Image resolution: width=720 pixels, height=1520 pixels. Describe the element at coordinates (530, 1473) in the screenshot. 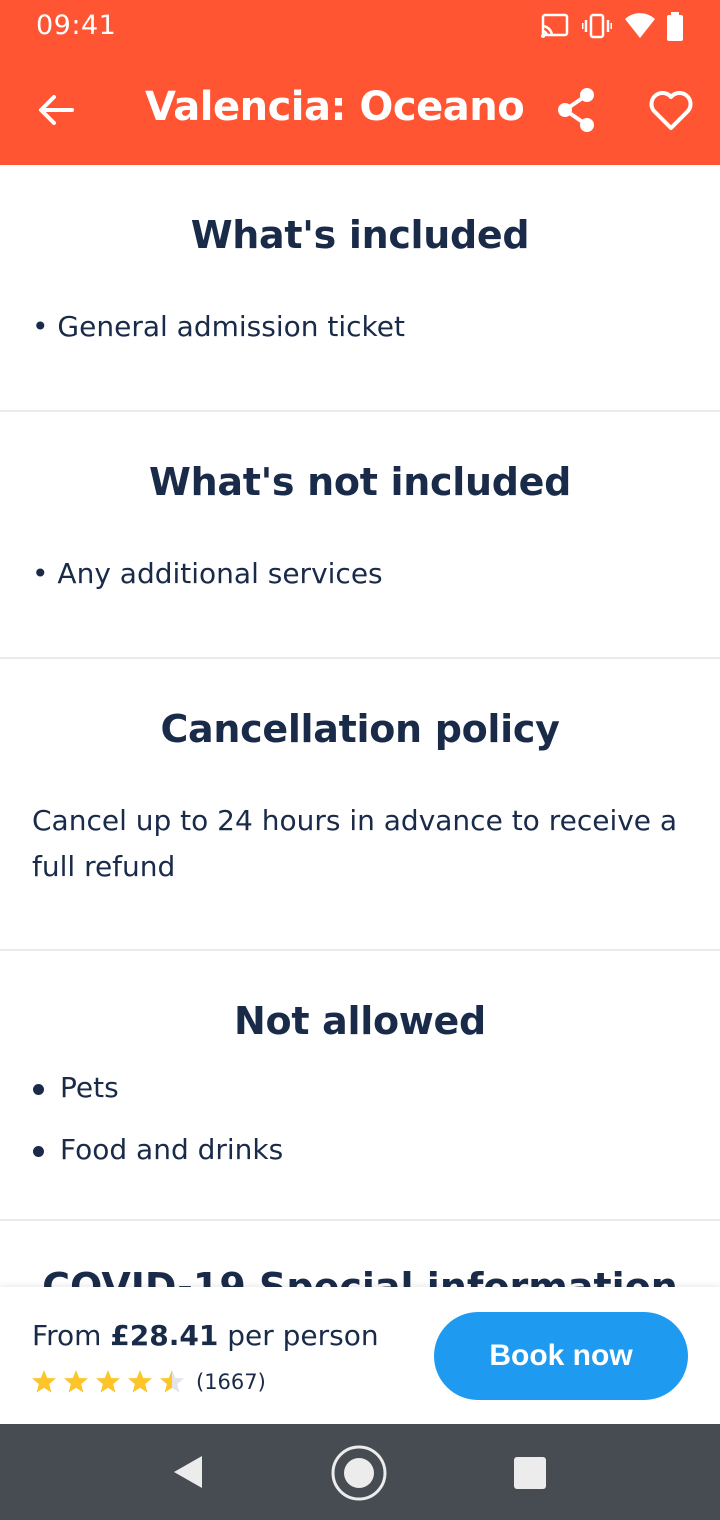

I see `nav-recents-icon` at that location.